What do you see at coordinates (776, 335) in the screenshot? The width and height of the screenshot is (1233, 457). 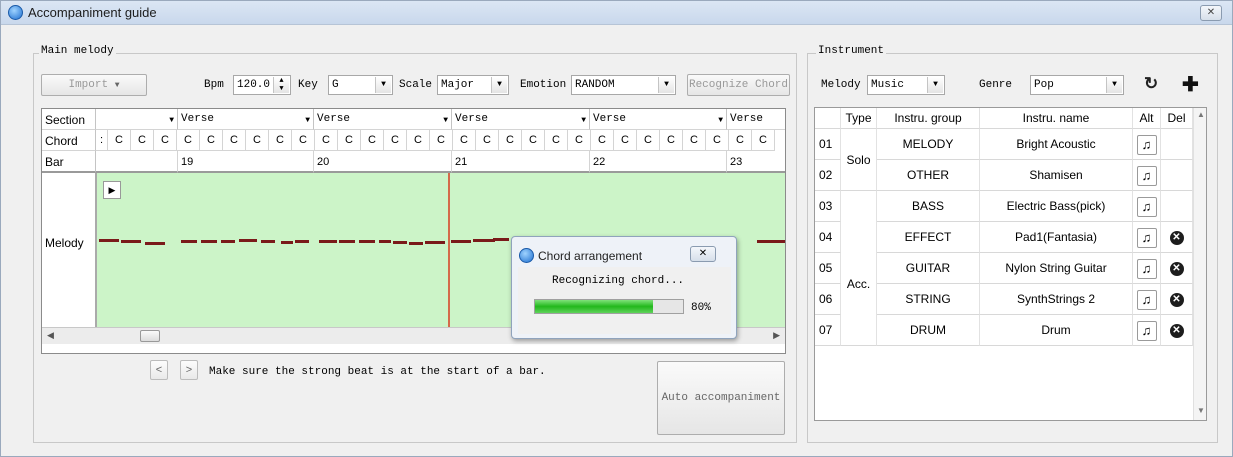 I see `scroll-right-icon: ▶` at bounding box center [776, 335].